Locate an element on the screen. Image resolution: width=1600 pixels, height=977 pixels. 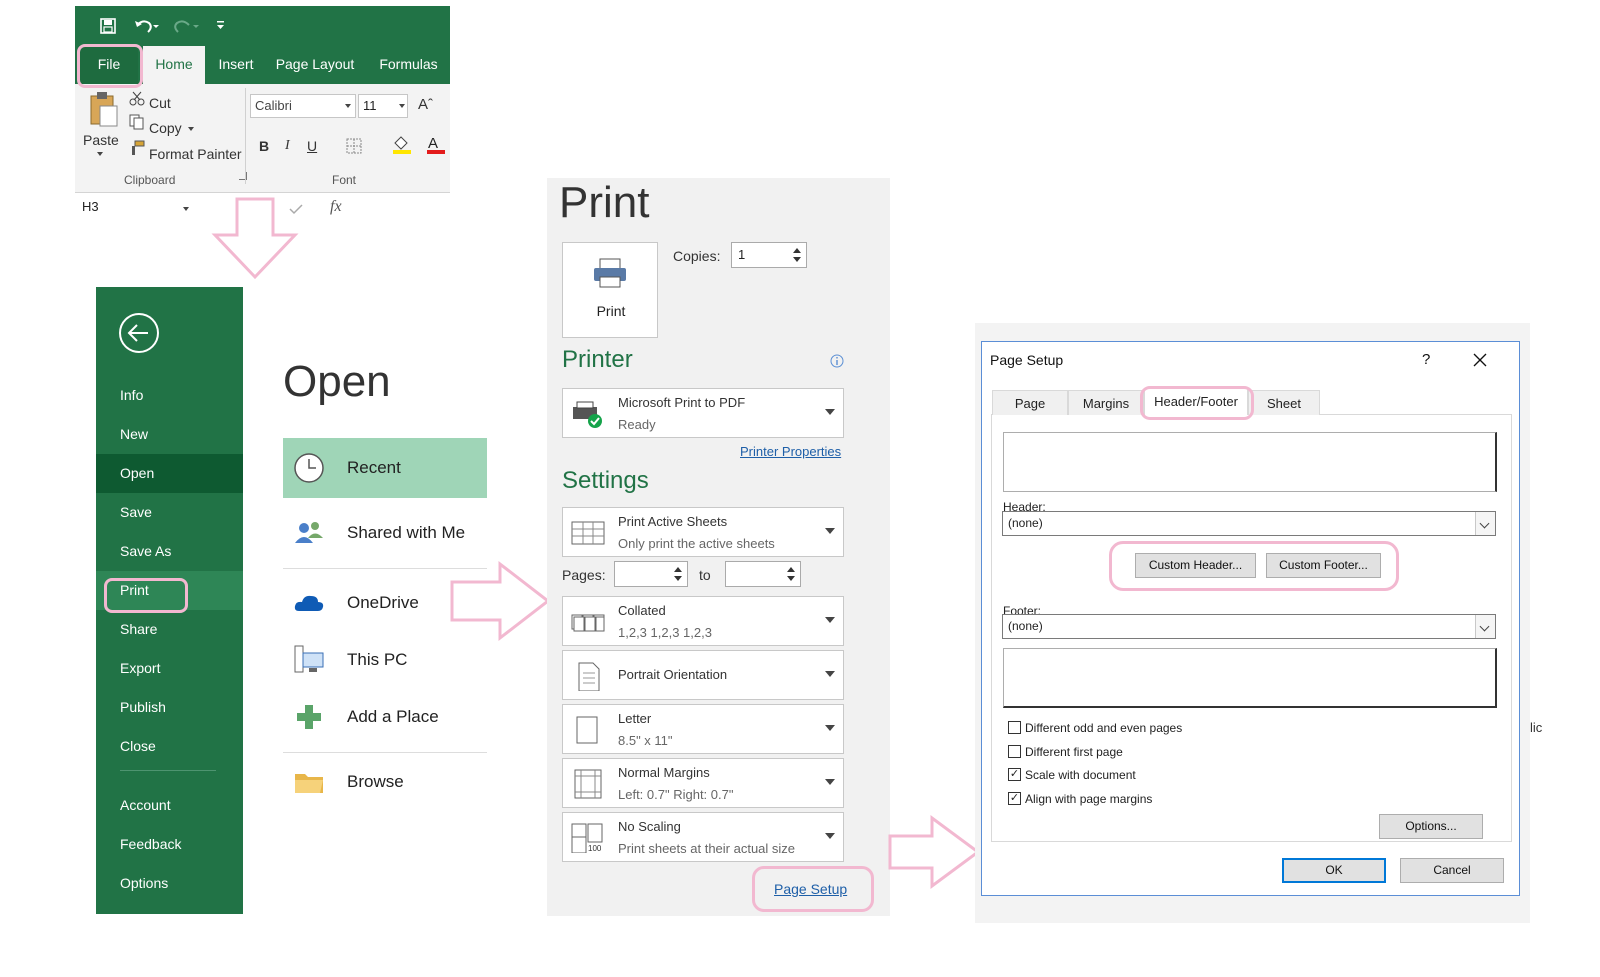
nav-open: Open is located at coordinates (169, 473).